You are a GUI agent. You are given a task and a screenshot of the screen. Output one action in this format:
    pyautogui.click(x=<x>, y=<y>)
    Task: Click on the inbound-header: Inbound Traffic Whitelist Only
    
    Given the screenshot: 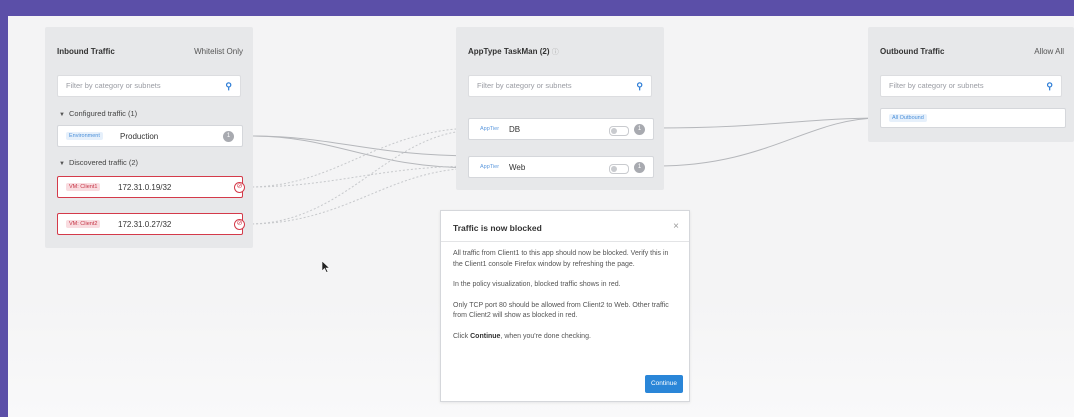 What is the action you would take?
    pyautogui.click(x=150, y=51)
    